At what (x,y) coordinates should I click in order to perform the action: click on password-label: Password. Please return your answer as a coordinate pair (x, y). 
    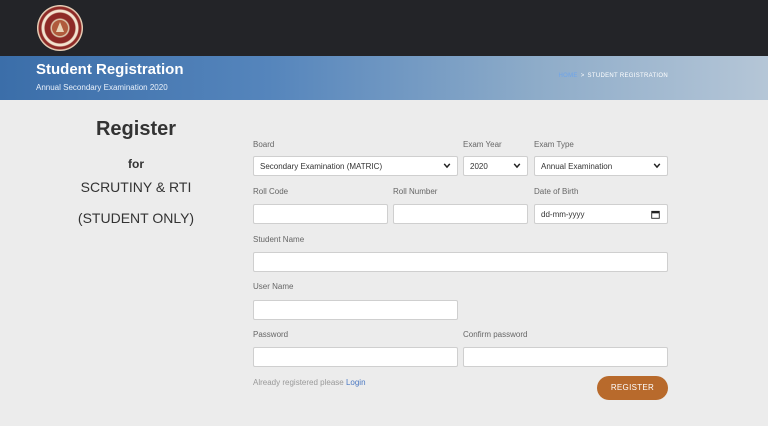
    Looking at the image, I should click on (271, 334).